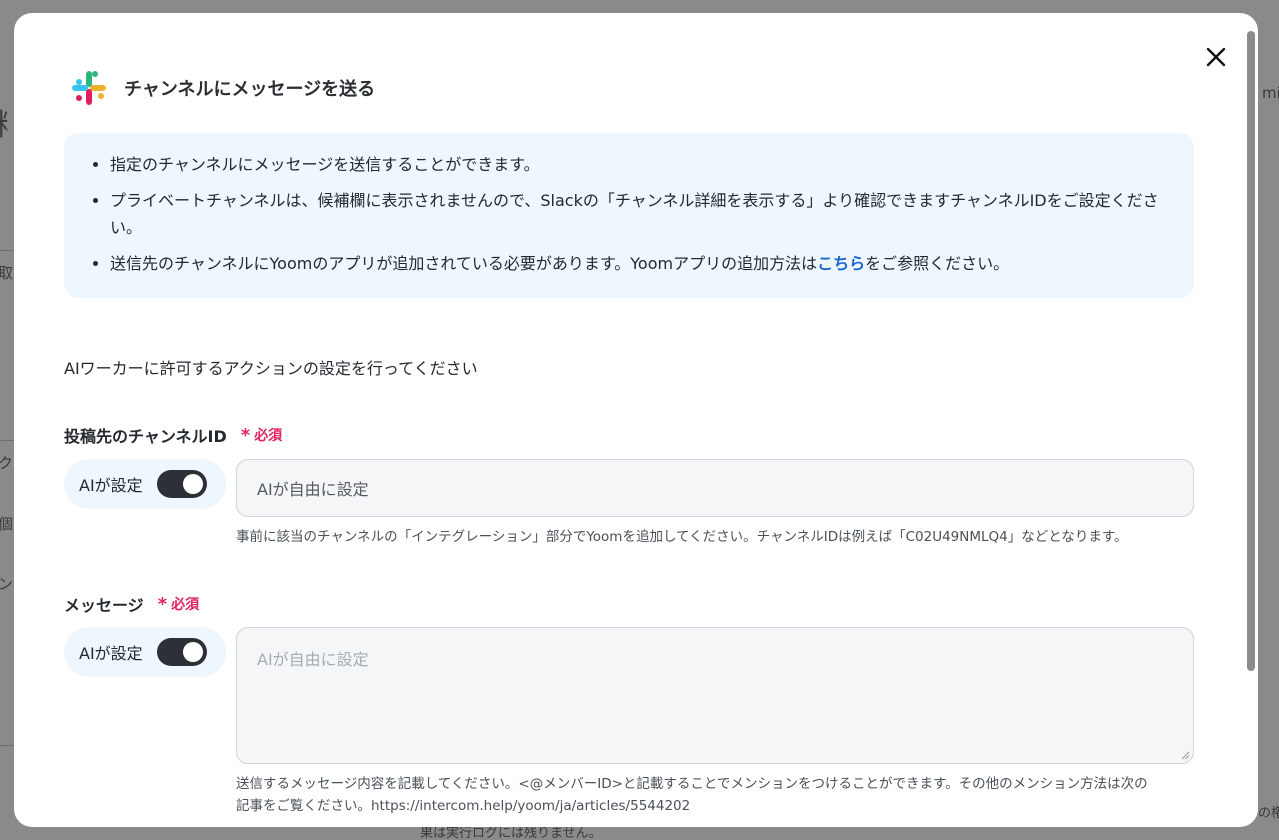  I want to click on message-textarea: AIが自由に設定, so click(715, 695).